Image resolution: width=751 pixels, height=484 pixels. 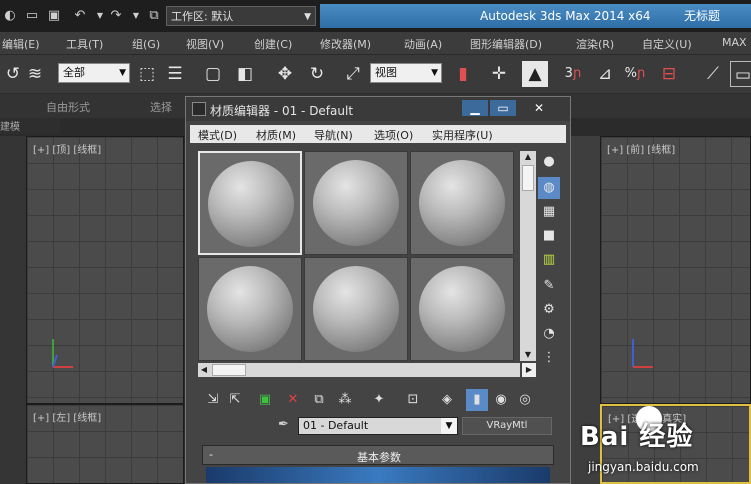 I want to click on scroll-left-icon: ◀, so click(x=204, y=370).